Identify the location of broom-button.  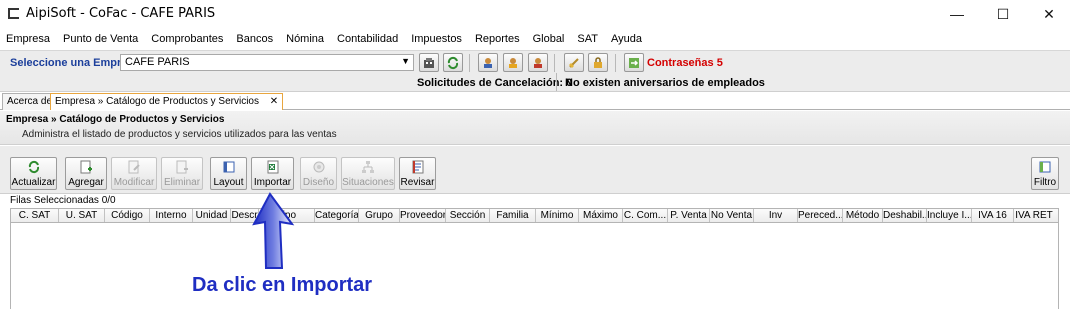
(574, 62).